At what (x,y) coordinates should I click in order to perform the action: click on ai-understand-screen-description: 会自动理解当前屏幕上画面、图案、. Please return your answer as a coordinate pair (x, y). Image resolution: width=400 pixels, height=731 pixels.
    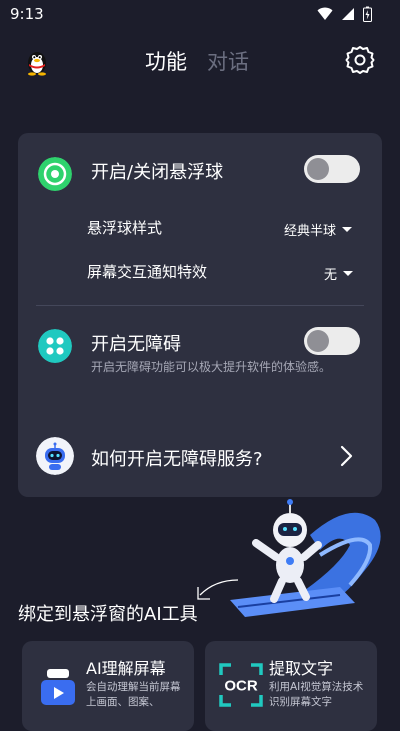
    Looking at the image, I should click on (133, 694).